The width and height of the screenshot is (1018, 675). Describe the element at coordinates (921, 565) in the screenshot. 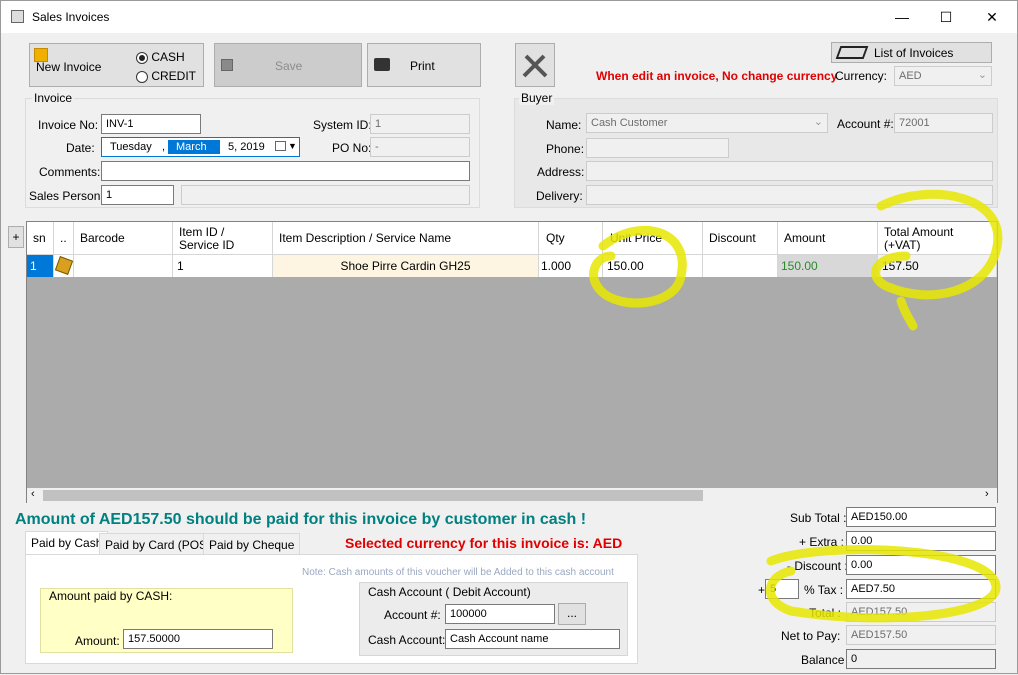

I see `discount-input: 0.00` at that location.